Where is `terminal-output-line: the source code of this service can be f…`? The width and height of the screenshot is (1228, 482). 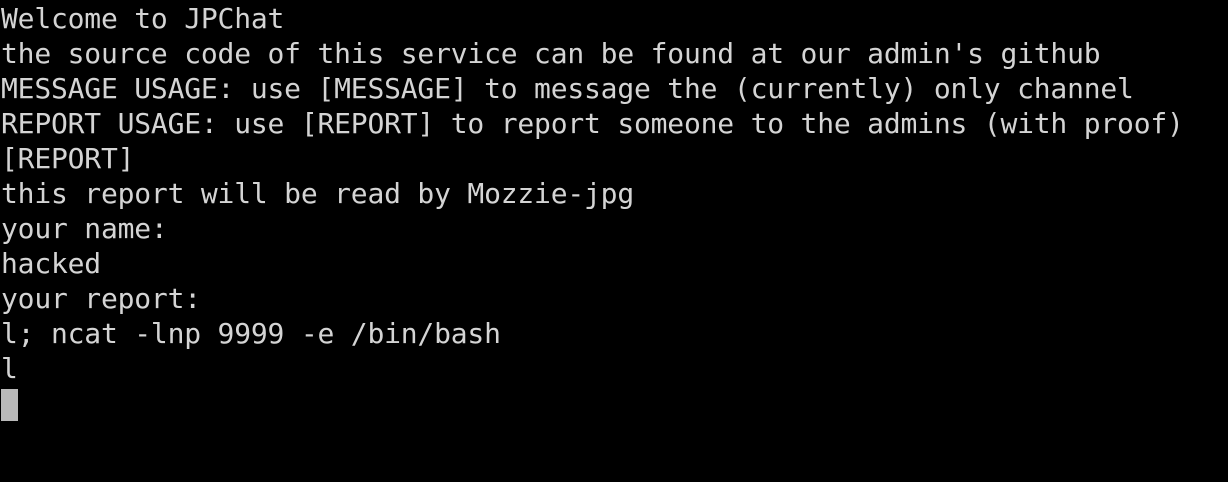 terminal-output-line: the source code of this service can be f… is located at coordinates (551, 53).